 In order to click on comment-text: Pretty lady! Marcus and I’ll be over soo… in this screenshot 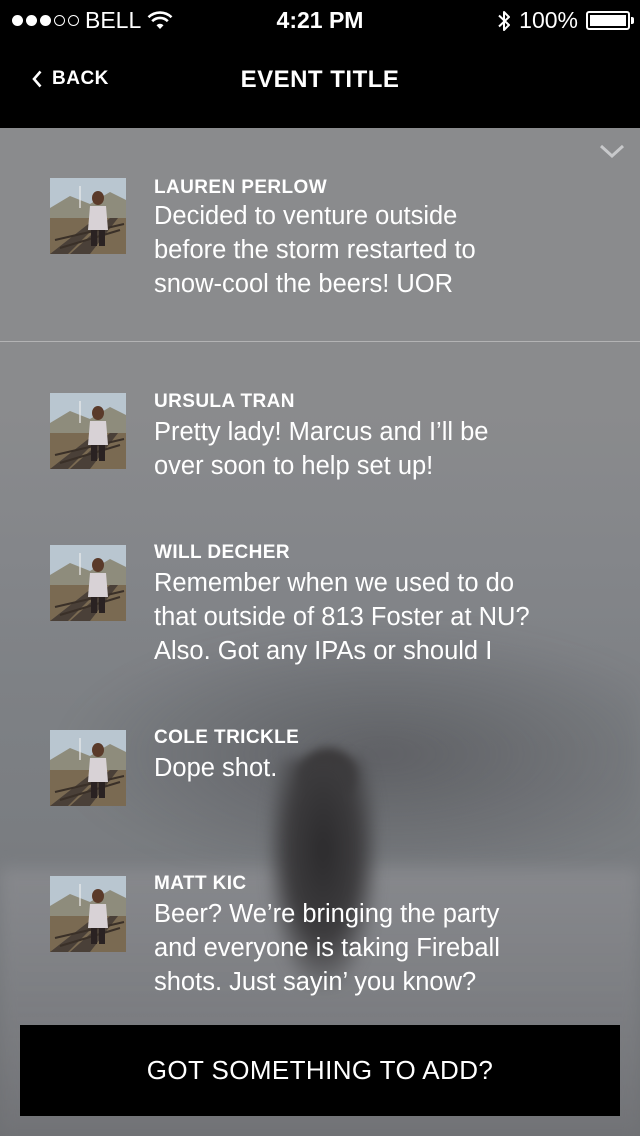, I will do `click(321, 449)`.